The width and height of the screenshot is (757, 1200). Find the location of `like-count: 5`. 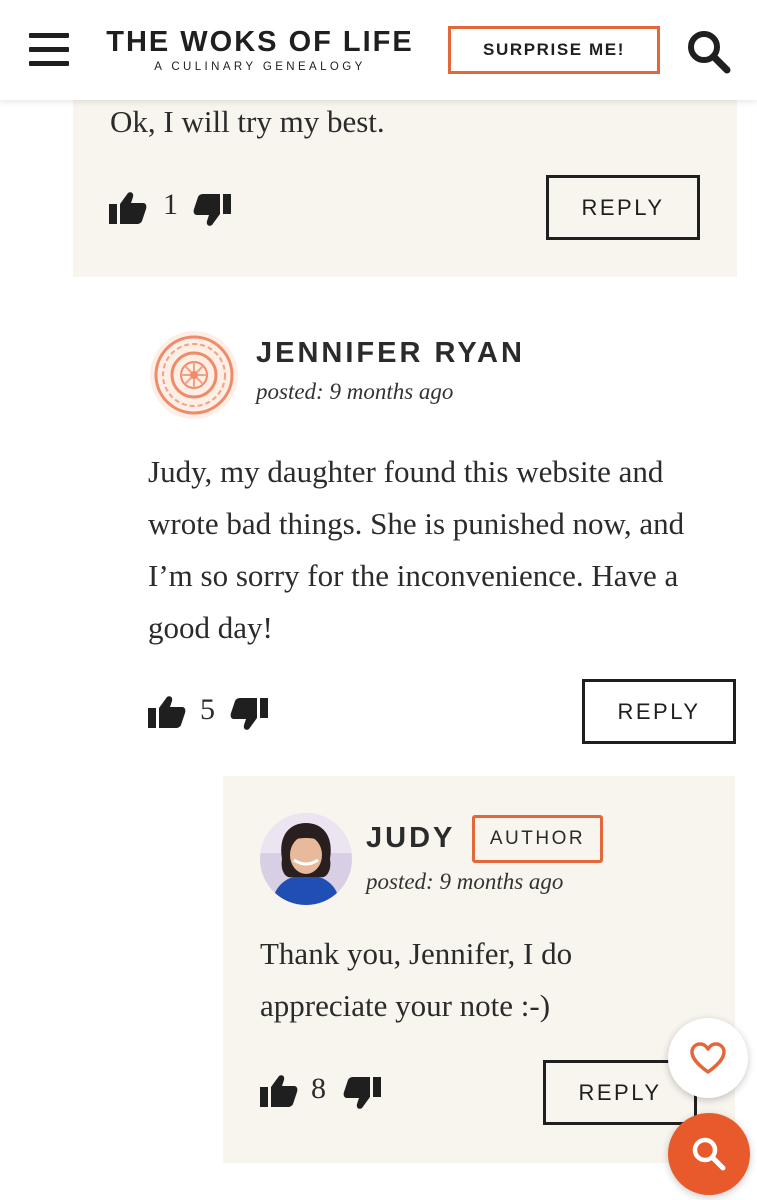

like-count: 5 is located at coordinates (207, 709).